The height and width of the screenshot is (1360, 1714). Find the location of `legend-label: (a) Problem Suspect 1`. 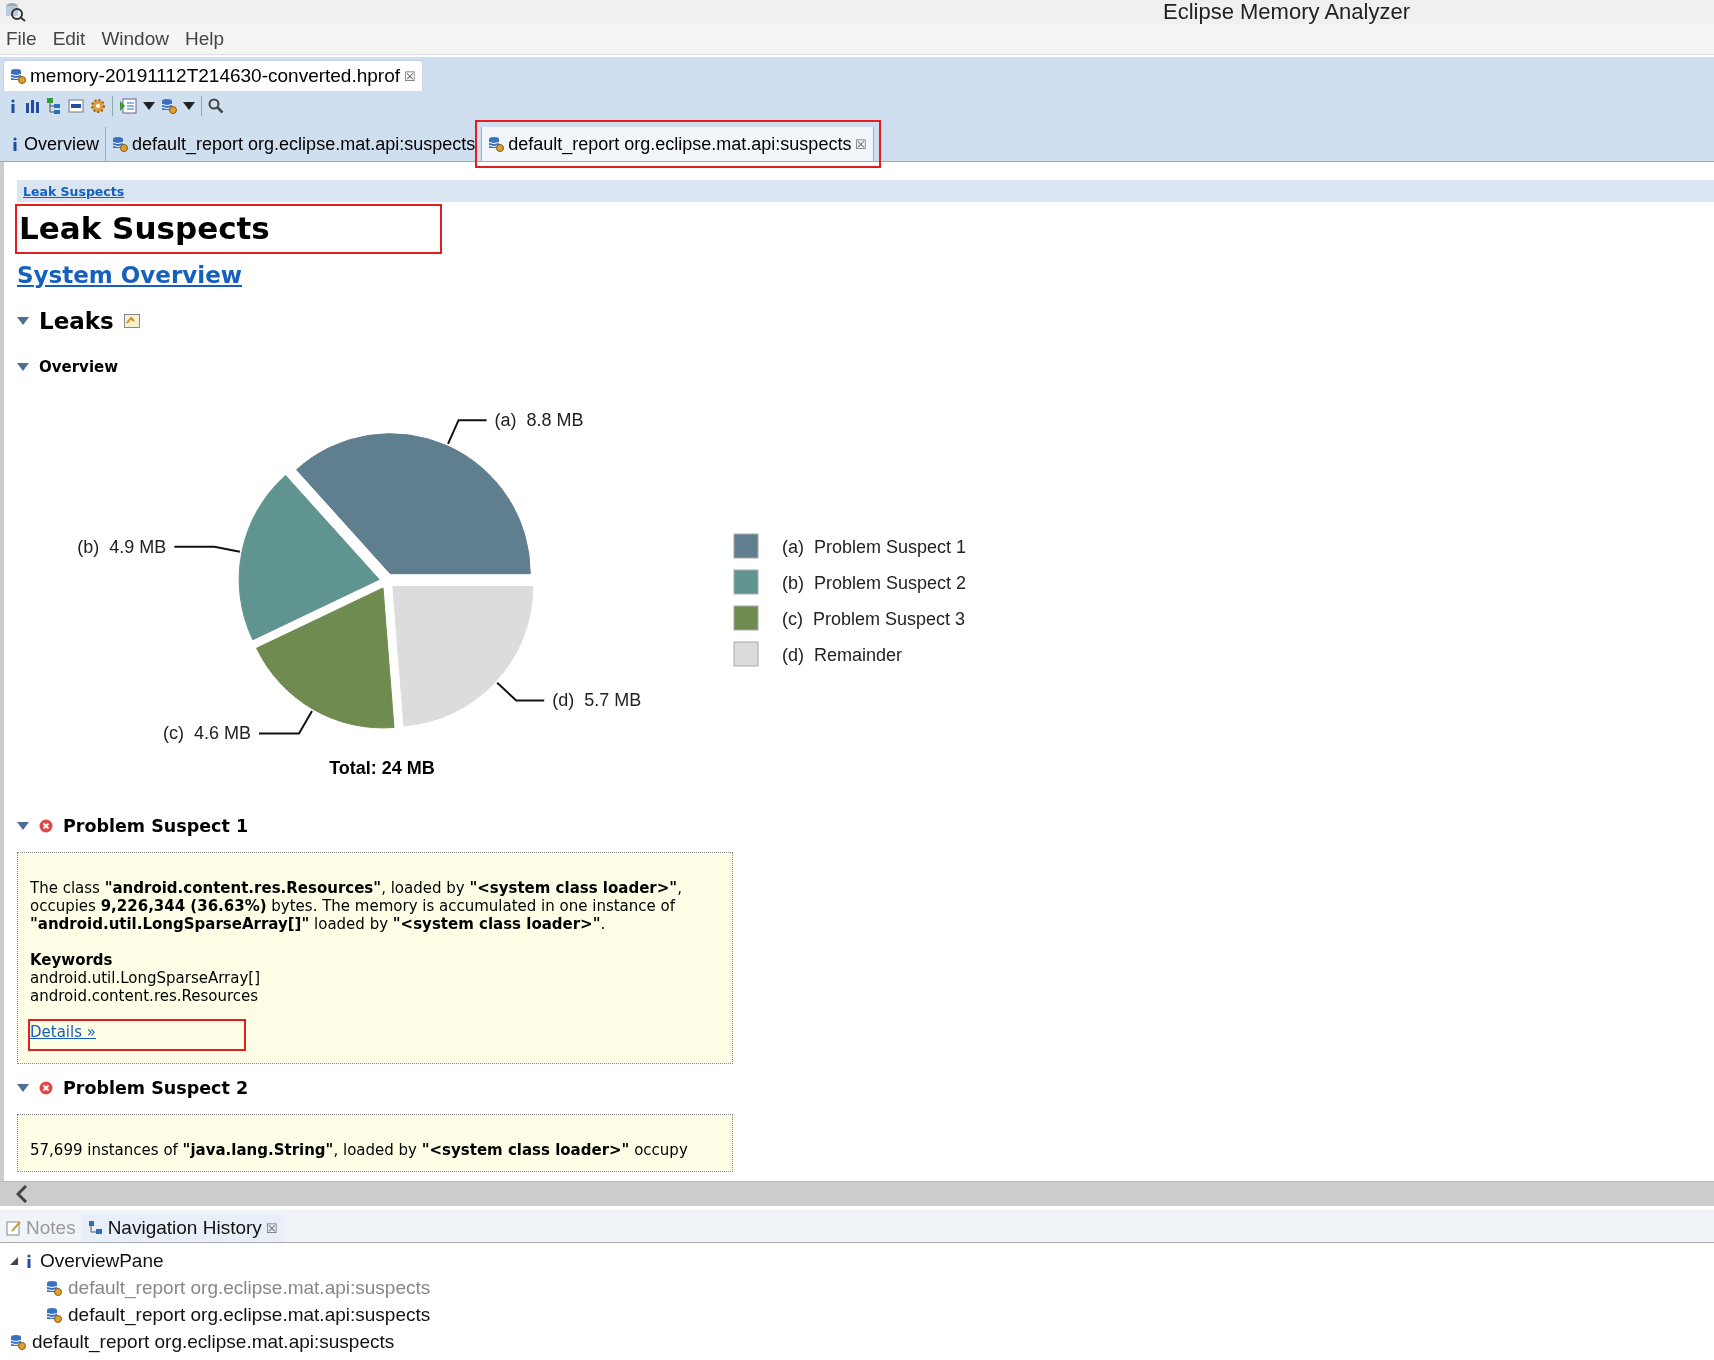

legend-label: (a) Problem Suspect 1 is located at coordinates (874, 547).